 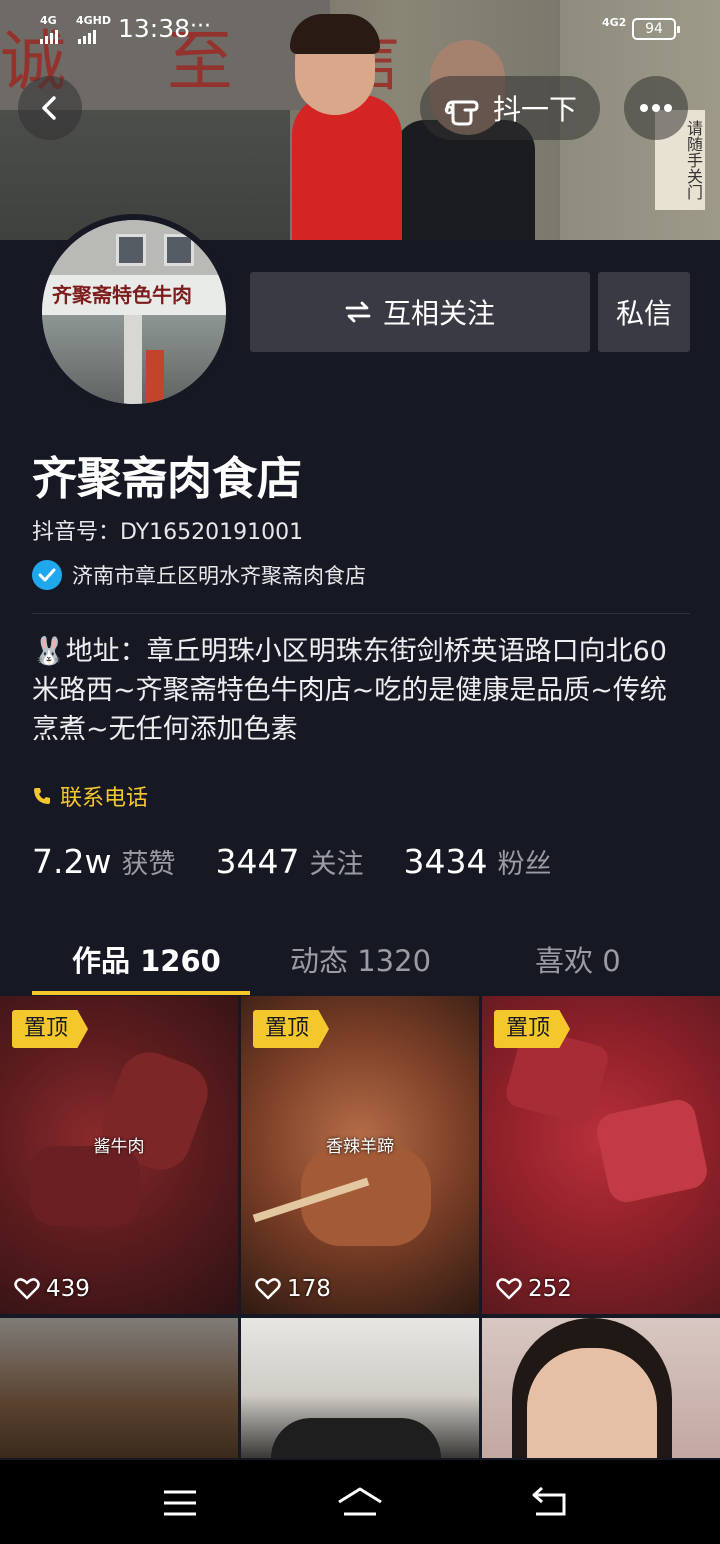 I want to click on home-icon, so click(x=360, y=1502).